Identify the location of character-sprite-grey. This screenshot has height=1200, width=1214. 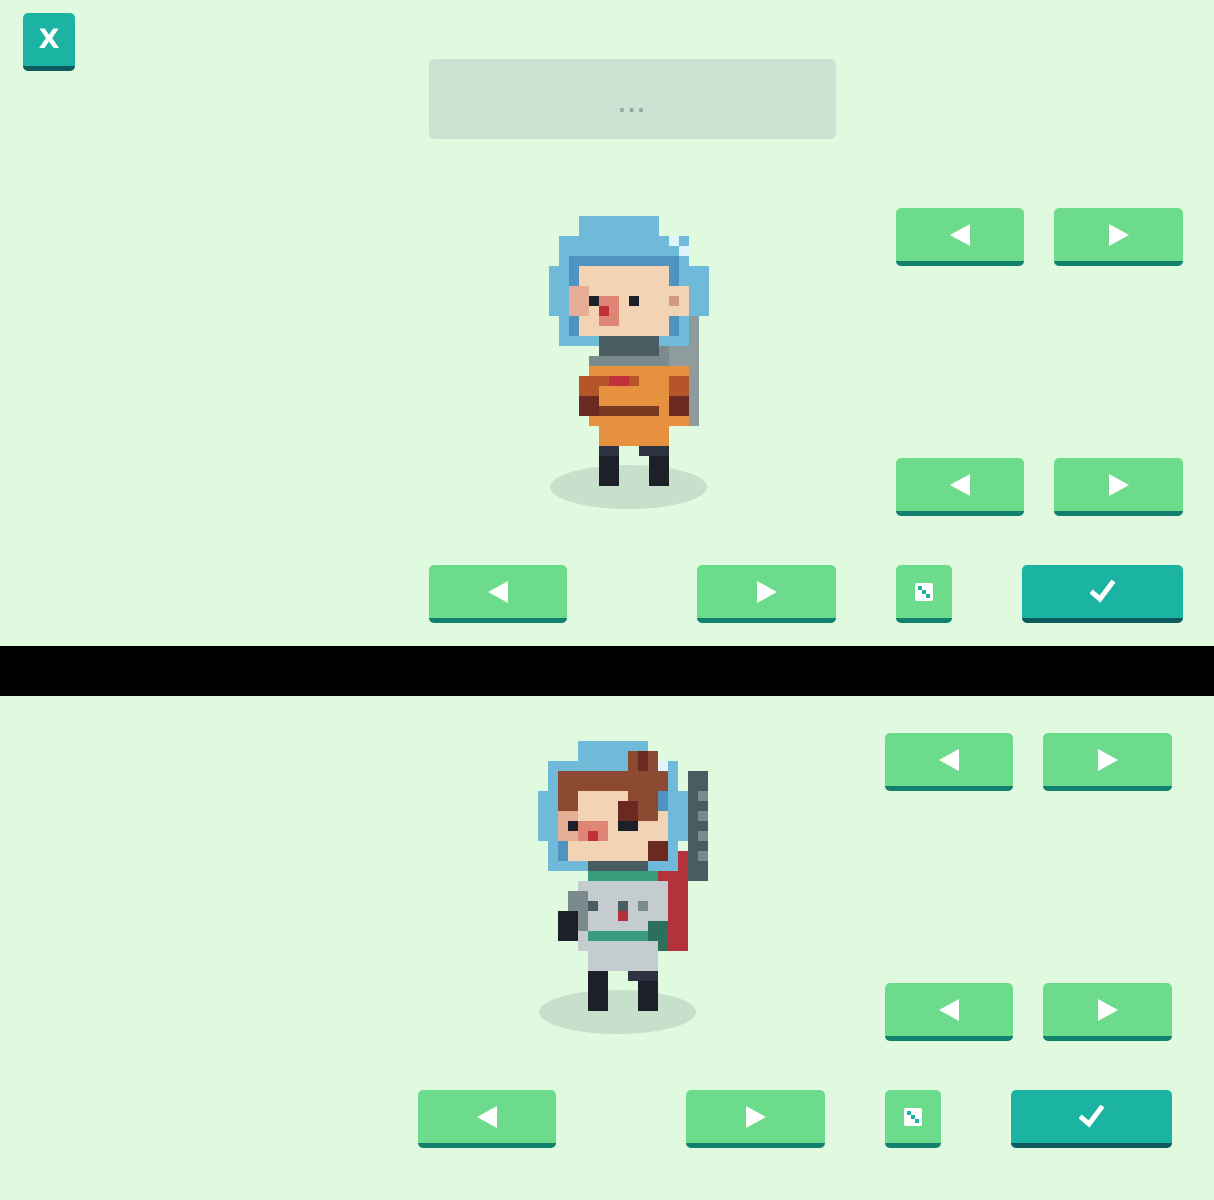
(623, 876).